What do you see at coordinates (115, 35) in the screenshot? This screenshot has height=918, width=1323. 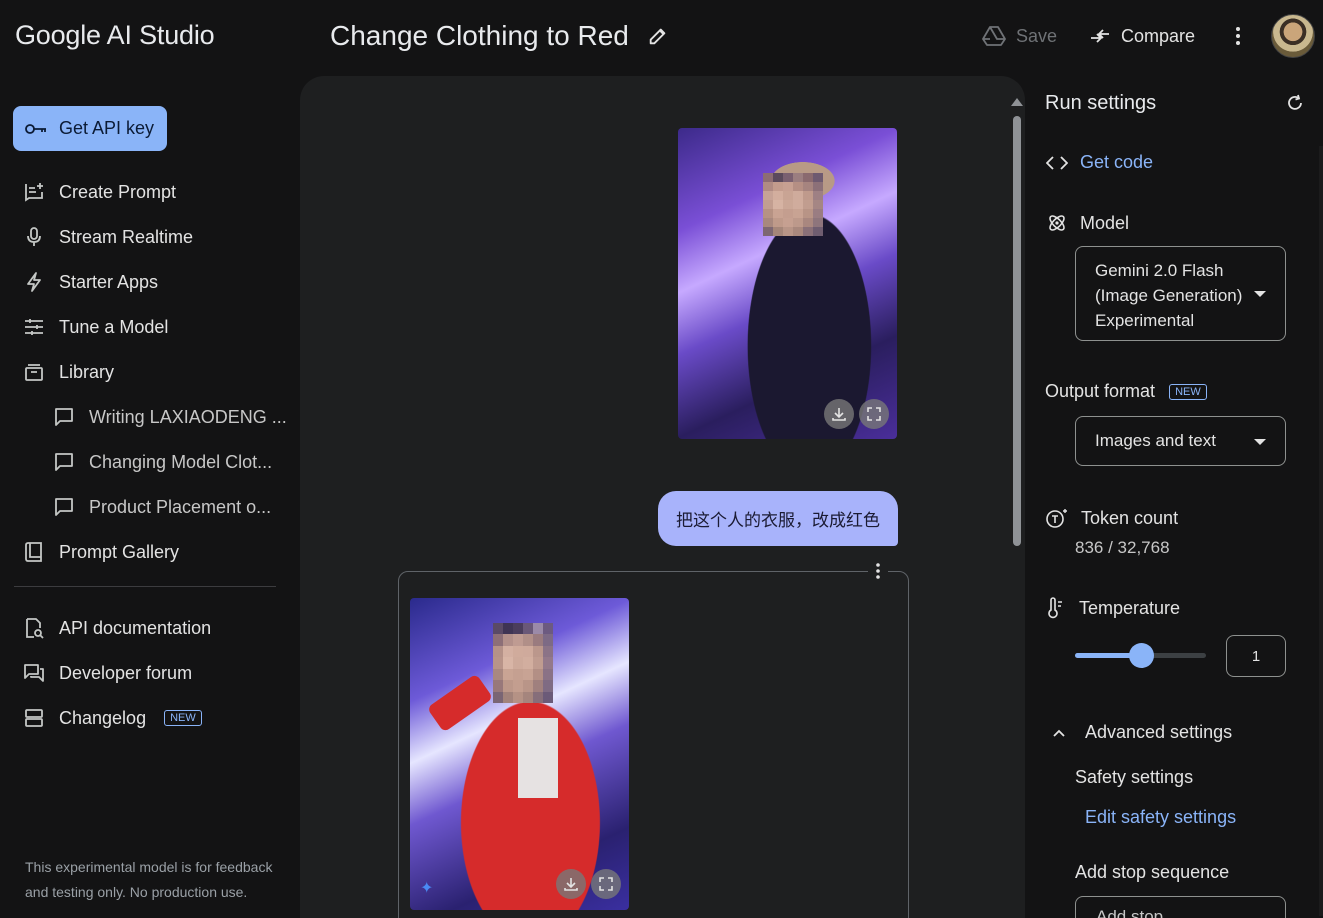 I see `app-brand: Google AI Studio` at bounding box center [115, 35].